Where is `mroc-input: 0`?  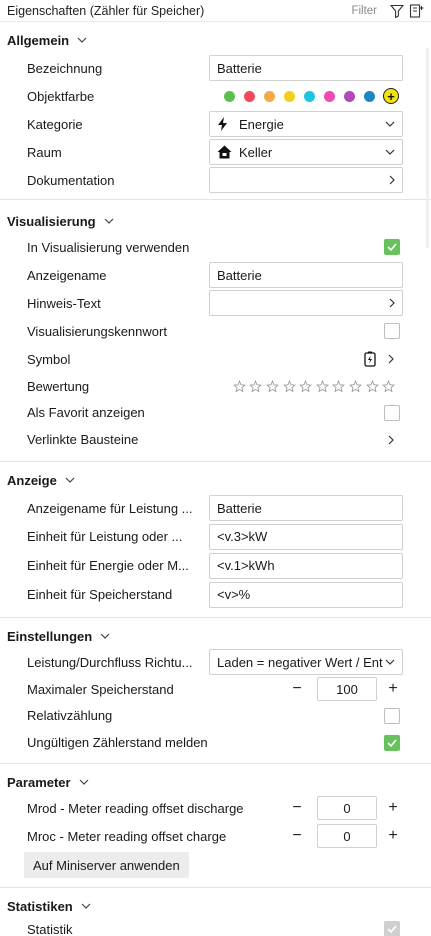
mroc-input: 0 is located at coordinates (347, 836).